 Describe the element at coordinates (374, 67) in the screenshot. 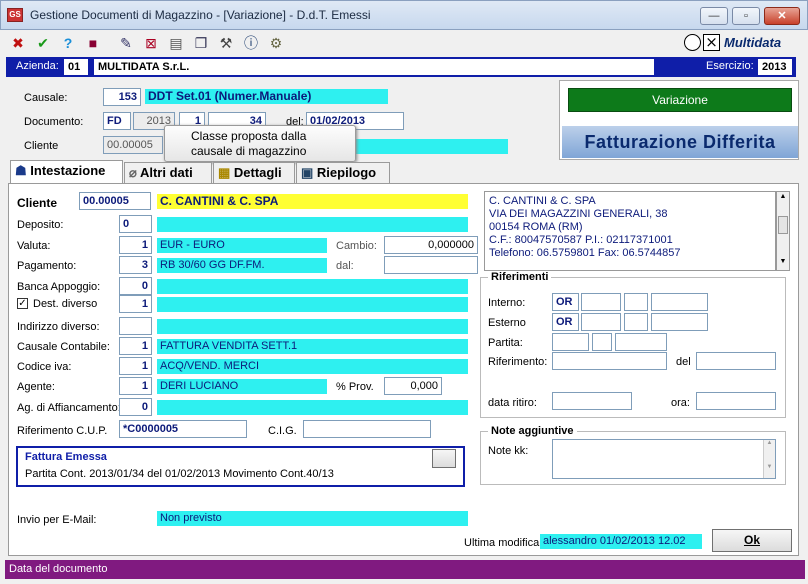

I see `company-name: MULTIDATA S.r.L.` at that location.